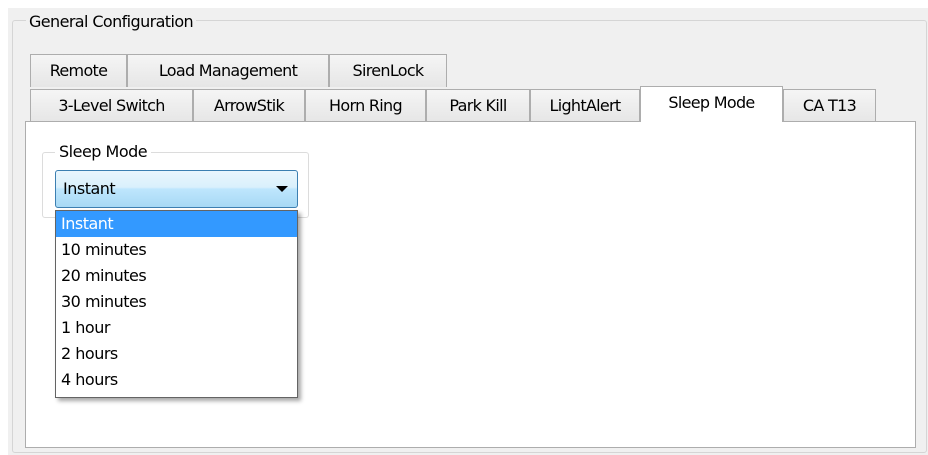 The height and width of the screenshot is (455, 928). What do you see at coordinates (111, 22) in the screenshot?
I see `general-configuration-title: General Configuration` at bounding box center [111, 22].